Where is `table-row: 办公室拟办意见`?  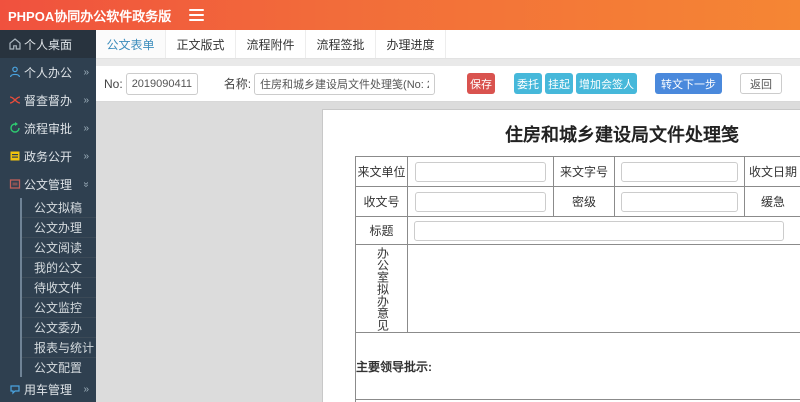 table-row: 办公室拟办意见 is located at coordinates (577, 288).